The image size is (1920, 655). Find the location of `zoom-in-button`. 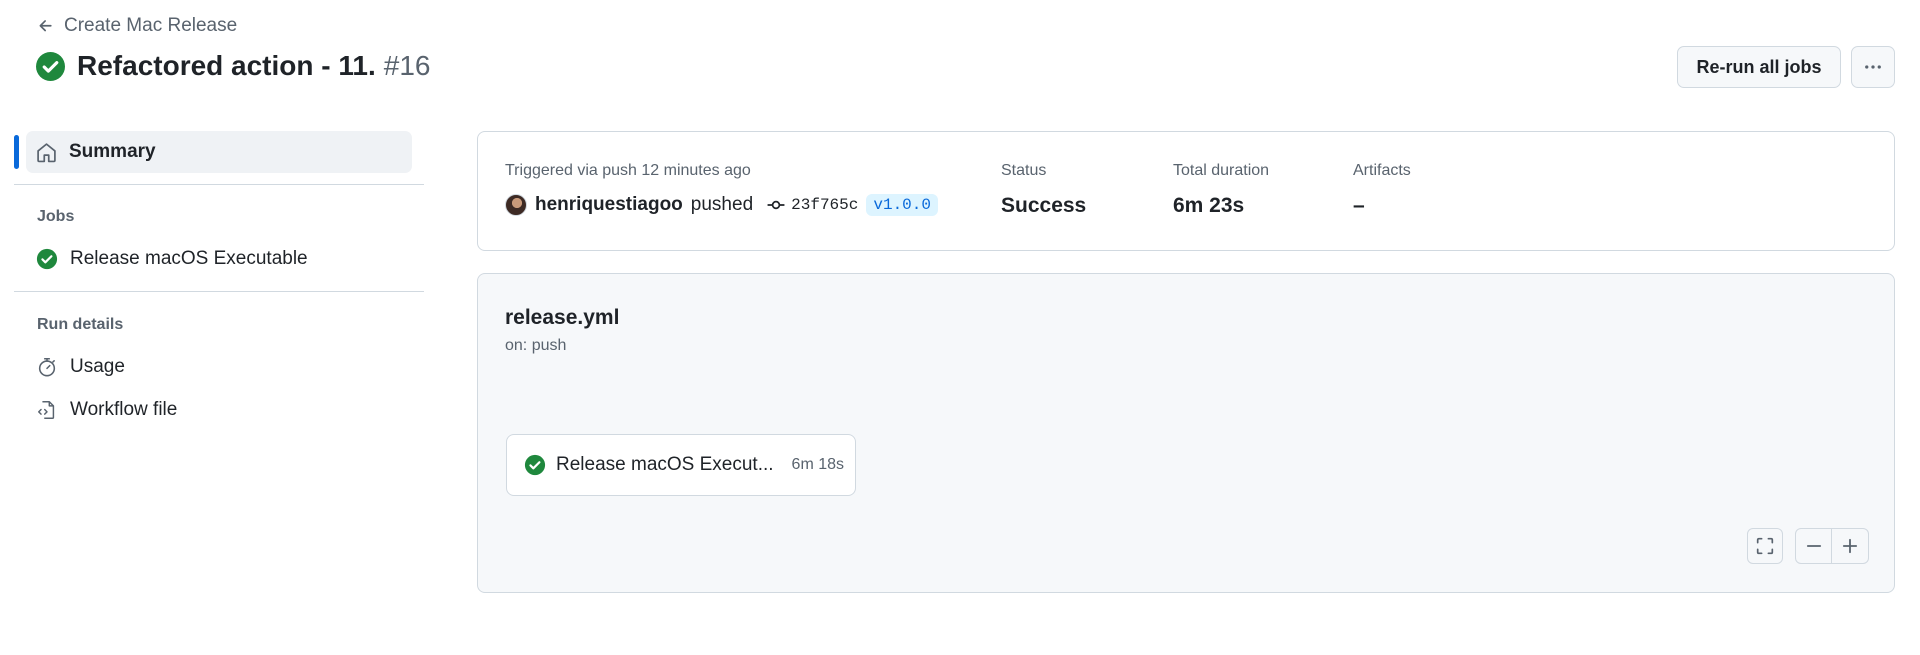

zoom-in-button is located at coordinates (1850, 546).